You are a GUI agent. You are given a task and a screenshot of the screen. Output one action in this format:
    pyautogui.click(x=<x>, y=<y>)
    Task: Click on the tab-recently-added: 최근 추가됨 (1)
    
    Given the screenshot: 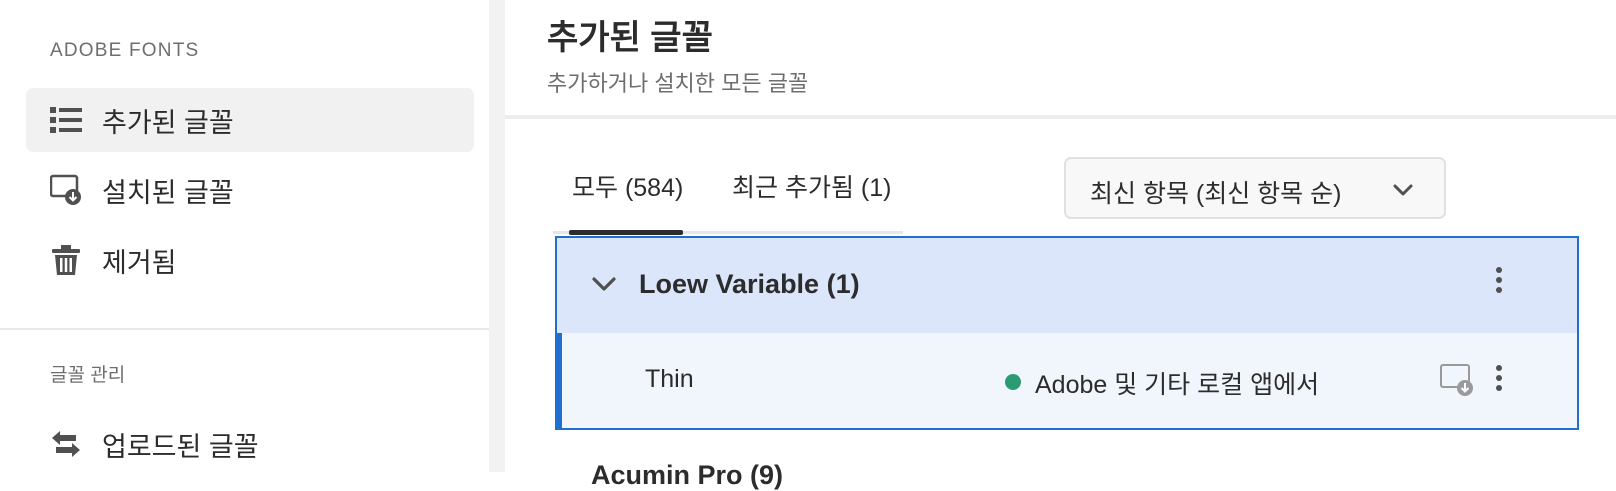 What is the action you would take?
    pyautogui.click(x=811, y=186)
    